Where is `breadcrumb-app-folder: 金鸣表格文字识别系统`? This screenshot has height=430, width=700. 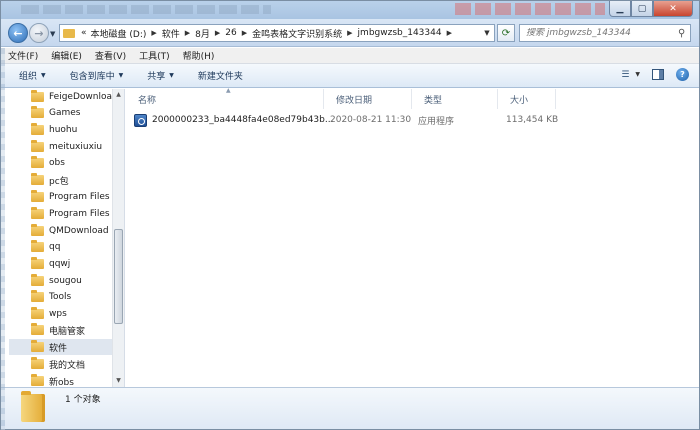
breadcrumb-app-folder: 金鸣表格文字识别系统 is located at coordinates (297, 33).